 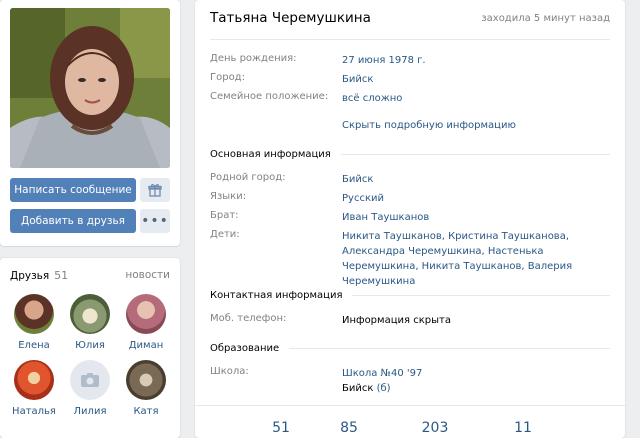 I want to click on section-contacts: Контактная информация, so click(x=410, y=295).